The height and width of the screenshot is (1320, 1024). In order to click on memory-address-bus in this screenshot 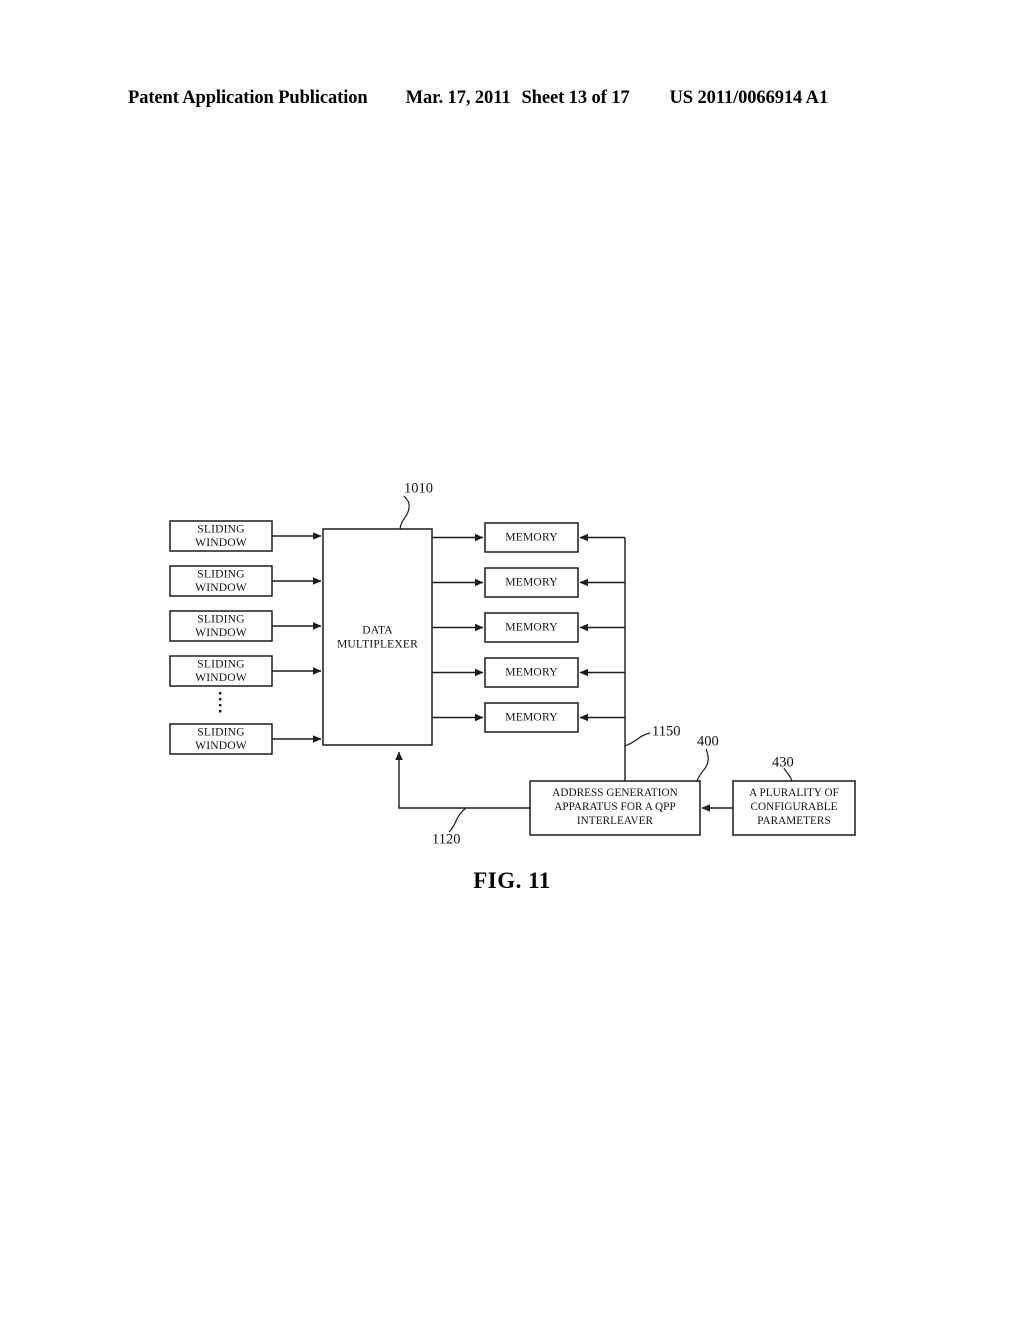, I will do `click(602, 657)`.